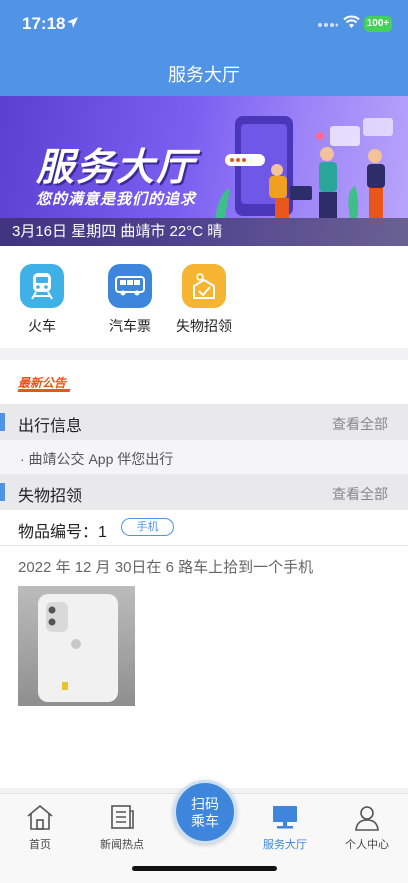 Image resolution: width=408 pixels, height=883 pixels. Describe the element at coordinates (130, 326) in the screenshot. I see `quick-item-label: 汽车票` at that location.